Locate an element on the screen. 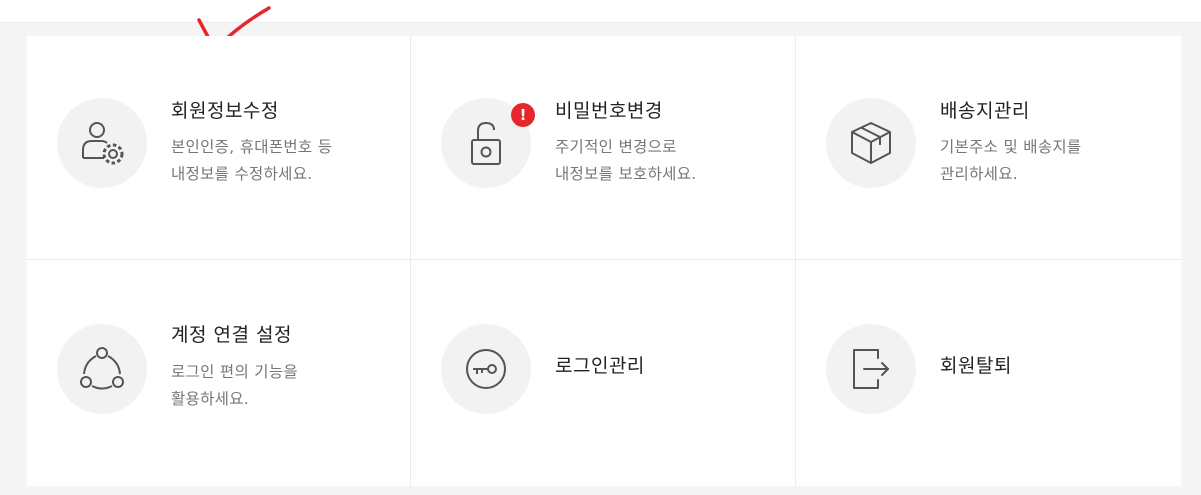 The image size is (1201, 495). menu-account-link: 계정 연결 설정 로그인 편의 기능을 활용하세요. is located at coordinates (218, 373).